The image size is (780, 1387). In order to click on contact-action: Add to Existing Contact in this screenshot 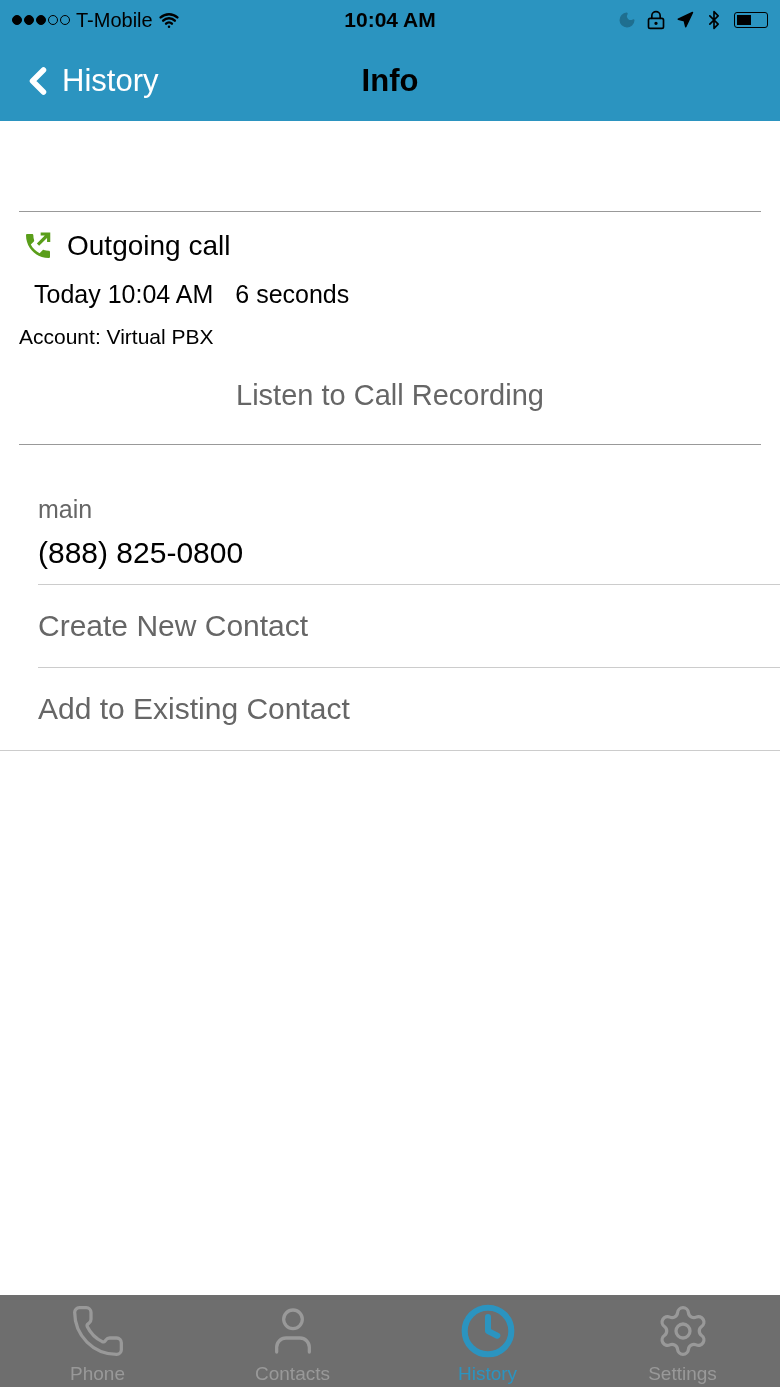, I will do `click(409, 708)`.